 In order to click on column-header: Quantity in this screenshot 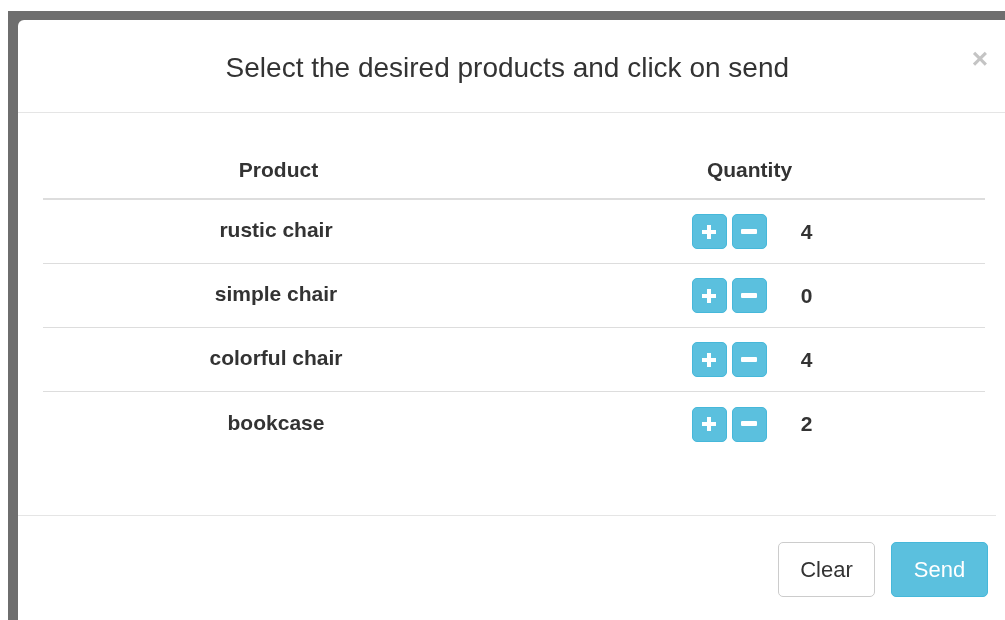, I will do `click(749, 170)`.